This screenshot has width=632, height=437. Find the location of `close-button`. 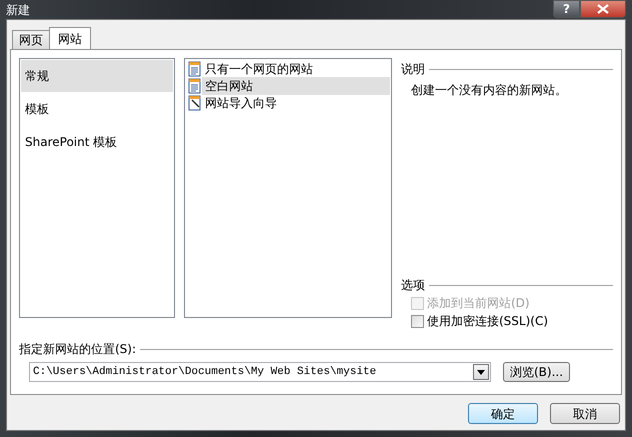

close-button is located at coordinates (603, 9).